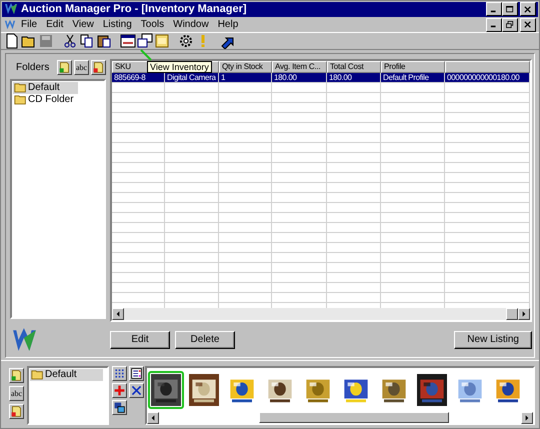 This screenshot has height=429, width=540. What do you see at coordinates (413, 66) in the screenshot?
I see `column-header: Profile` at bounding box center [413, 66].